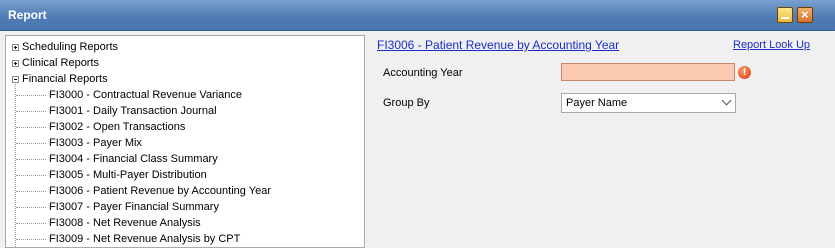 This screenshot has width=835, height=248. What do you see at coordinates (597, 103) in the screenshot?
I see `group-by-selected-value: Payer Name` at bounding box center [597, 103].